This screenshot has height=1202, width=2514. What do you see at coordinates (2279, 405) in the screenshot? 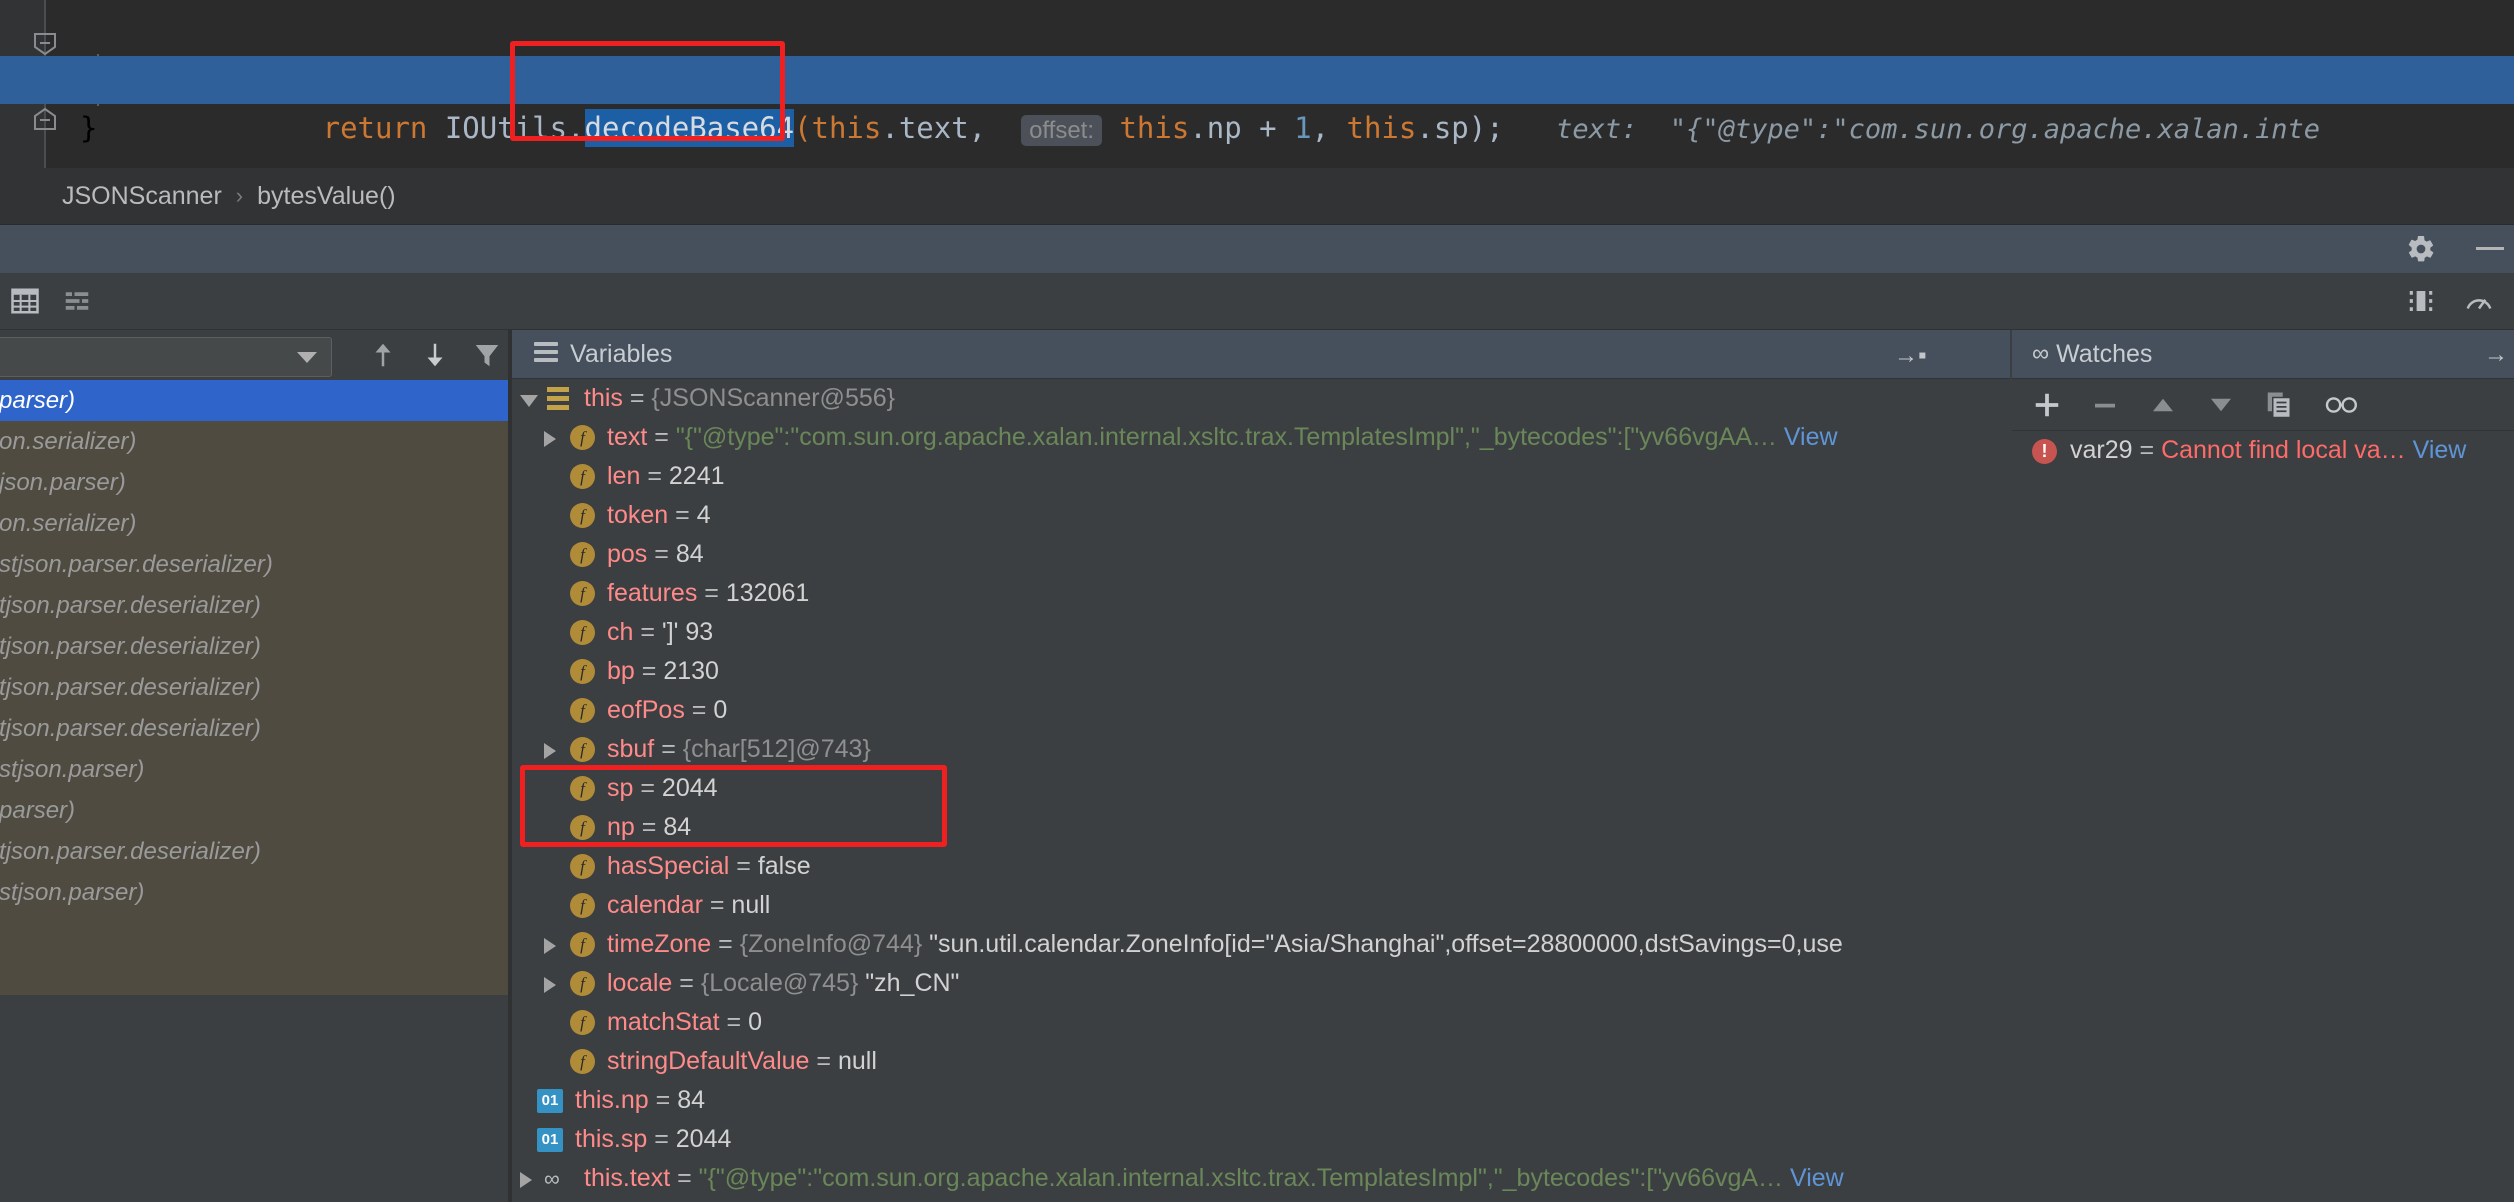
I see `copy-icon` at bounding box center [2279, 405].